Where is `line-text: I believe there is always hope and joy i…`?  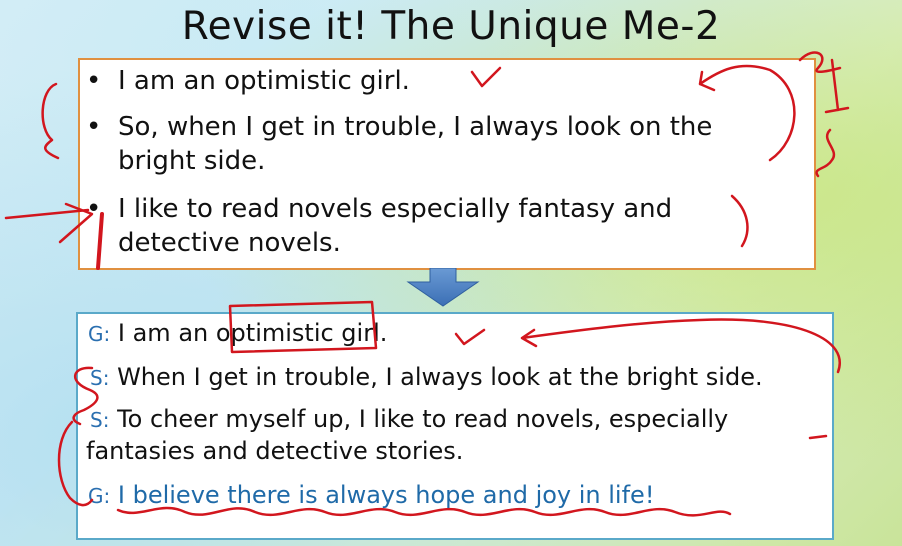 line-text: I believe there is always hope and joy i… is located at coordinates (386, 495).